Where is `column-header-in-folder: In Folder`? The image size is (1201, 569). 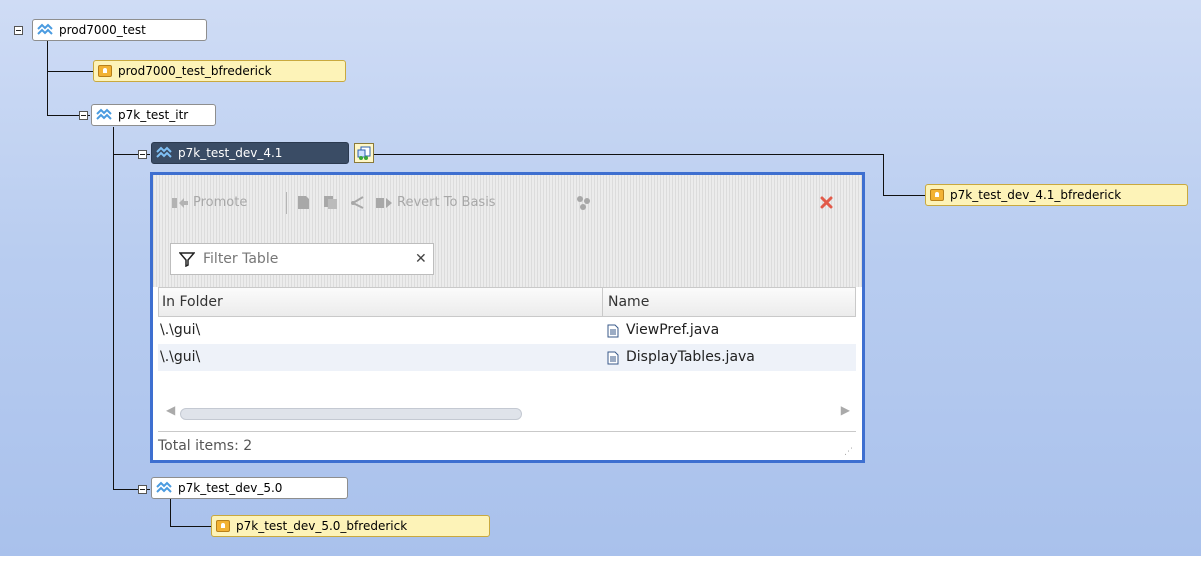
column-header-in-folder: In Folder is located at coordinates (380, 302).